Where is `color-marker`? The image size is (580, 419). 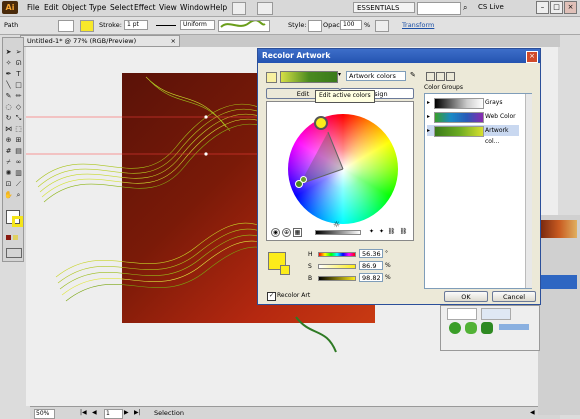 color-marker is located at coordinates (303, 179).